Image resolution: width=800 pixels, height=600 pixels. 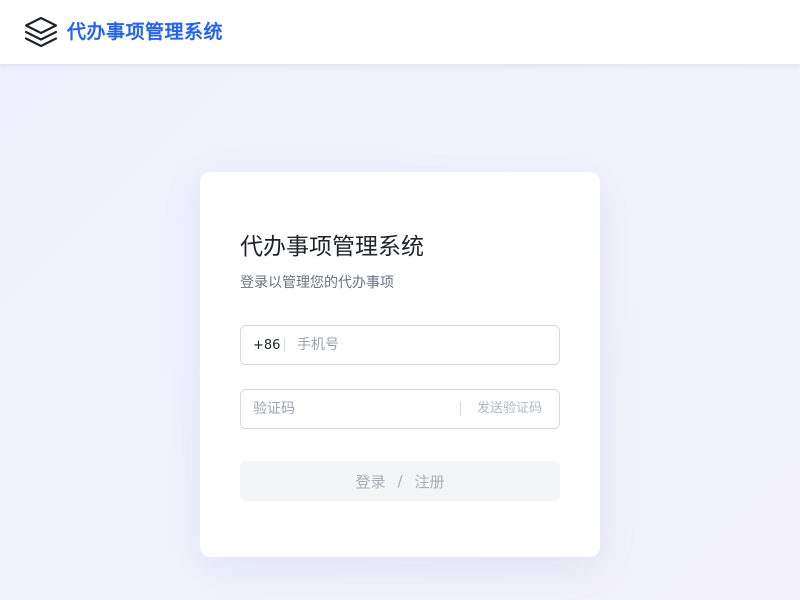 I want to click on layers-icon, so click(x=41, y=32).